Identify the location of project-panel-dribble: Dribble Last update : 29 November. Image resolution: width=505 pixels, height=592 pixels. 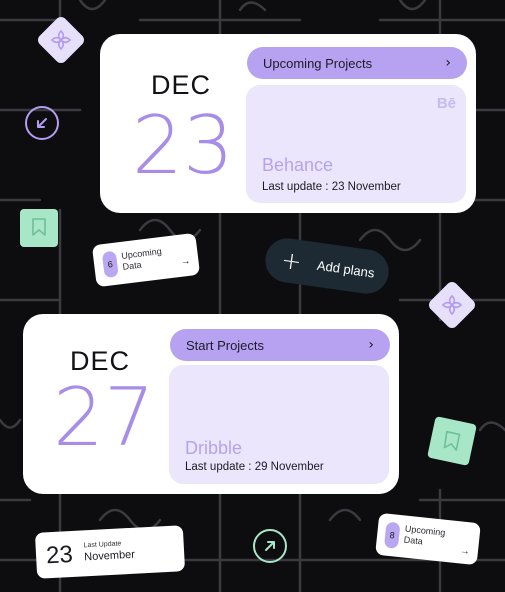
(279, 424).